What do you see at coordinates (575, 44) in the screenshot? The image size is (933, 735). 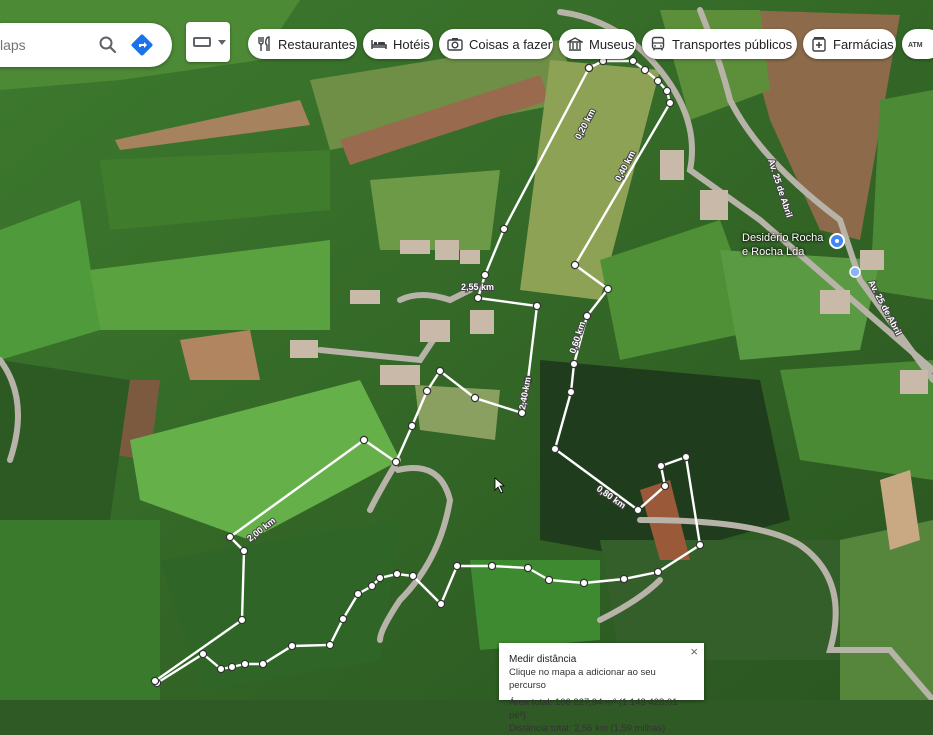 I see `museum-icon` at bounding box center [575, 44].